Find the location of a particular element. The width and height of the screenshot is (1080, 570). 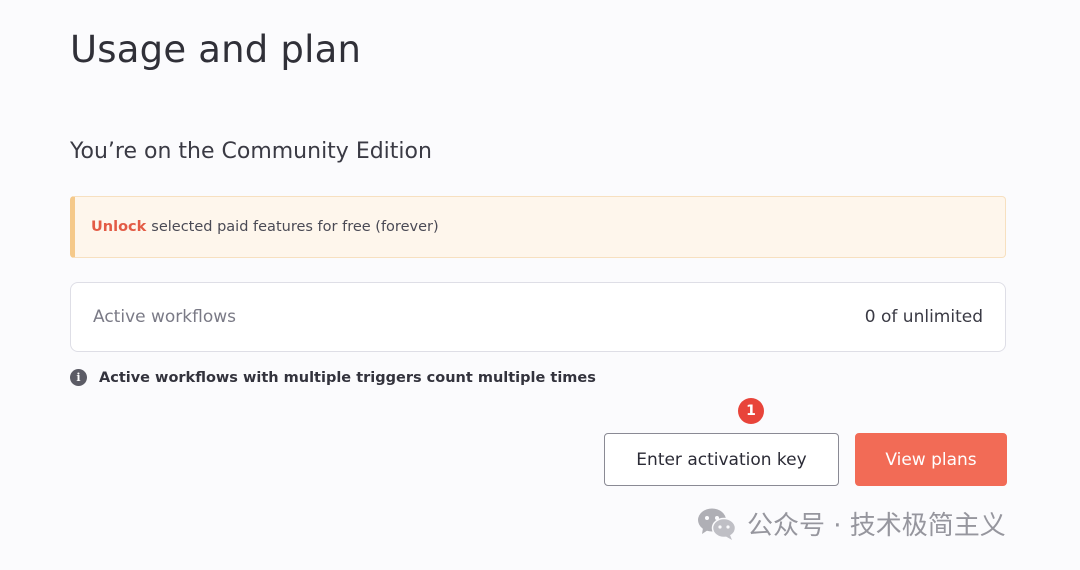

watermark: 公众号 · 技术极简主义 is located at coordinates (851, 523).